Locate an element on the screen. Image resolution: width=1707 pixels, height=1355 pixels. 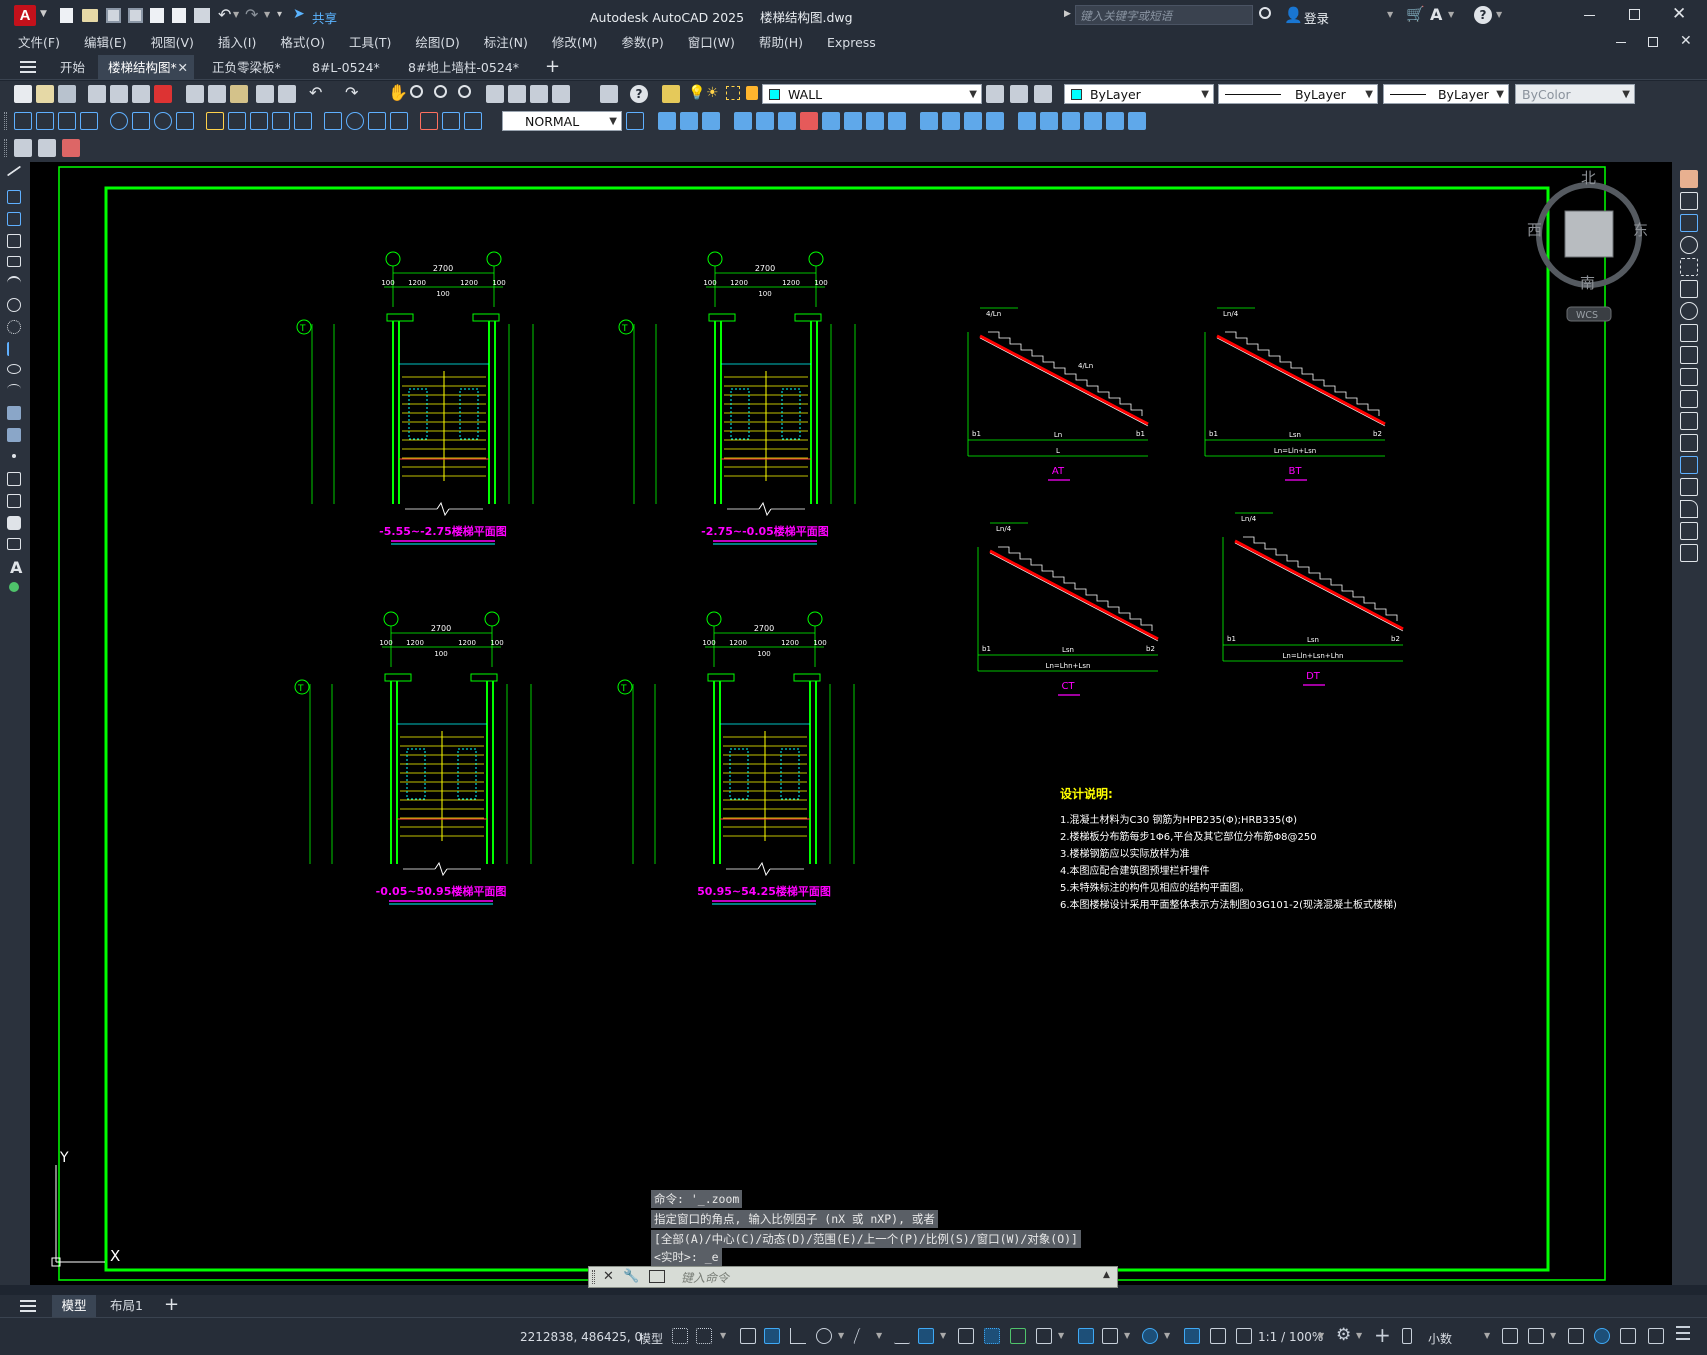
line-tool-icon is located at coordinates (14, 171).